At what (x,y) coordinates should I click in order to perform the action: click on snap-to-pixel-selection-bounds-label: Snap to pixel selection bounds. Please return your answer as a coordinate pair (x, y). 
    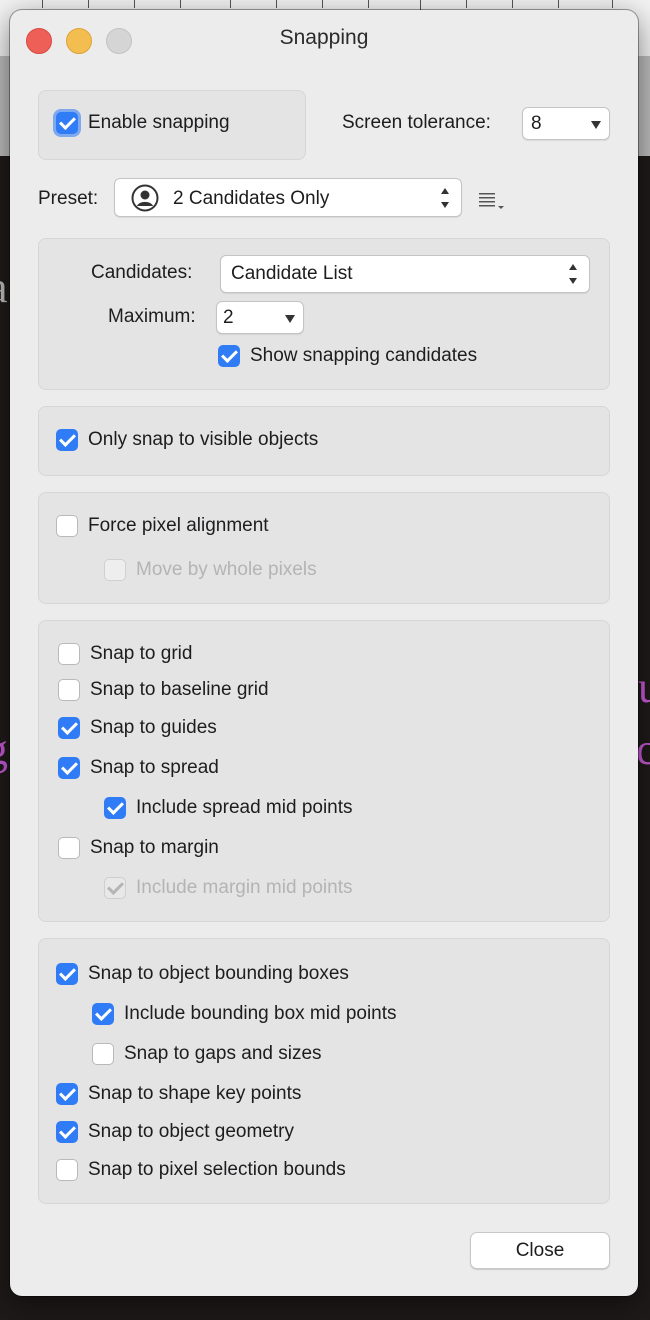
    Looking at the image, I should click on (217, 1169).